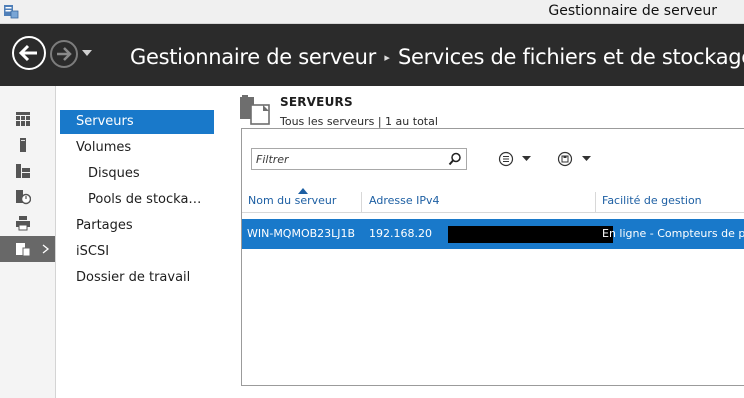 The height and width of the screenshot is (398, 744). Describe the element at coordinates (255, 110) in the screenshot. I see `servers-section-icon` at that location.